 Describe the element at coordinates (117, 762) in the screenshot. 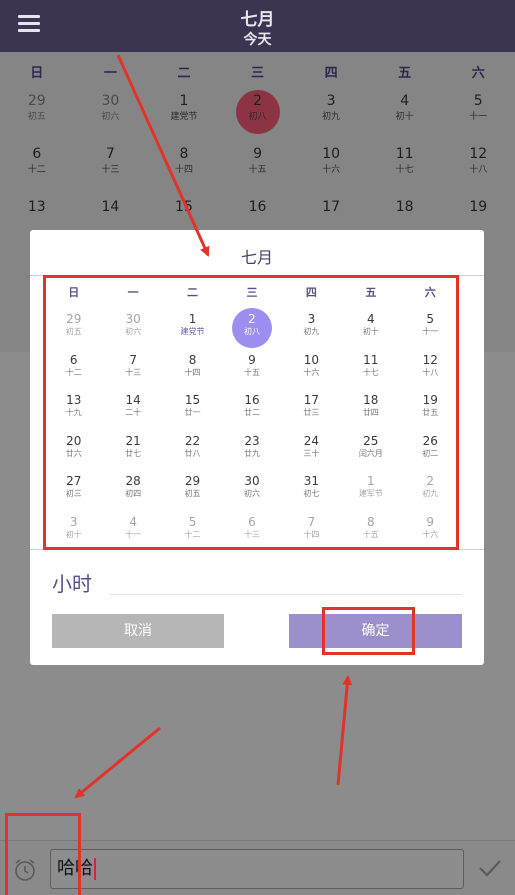

I see `arrow-to-alarm` at that location.